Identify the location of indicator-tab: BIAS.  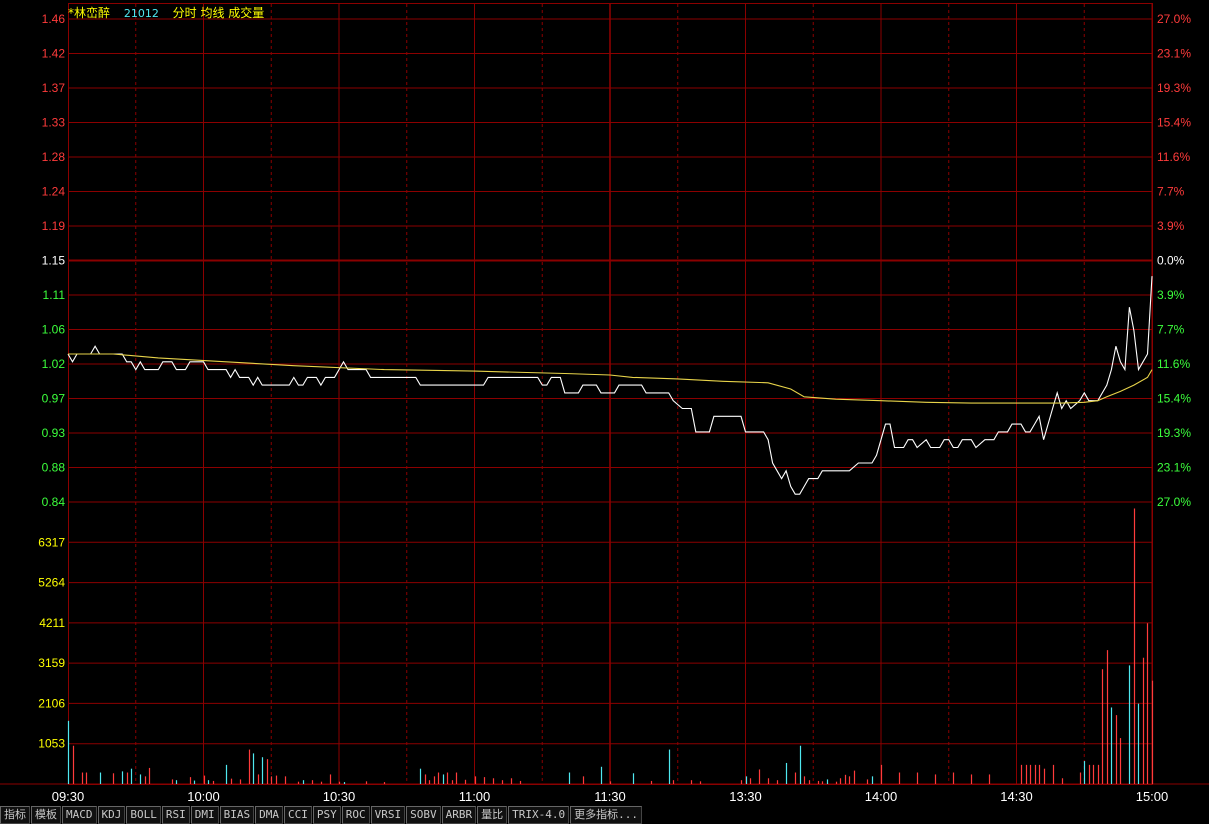
(237, 815).